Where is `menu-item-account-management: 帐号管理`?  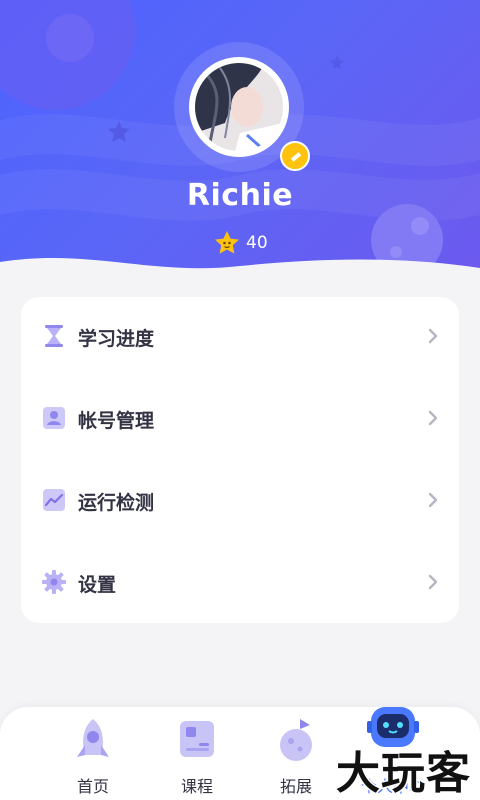 menu-item-account-management: 帐号管理 is located at coordinates (240, 419).